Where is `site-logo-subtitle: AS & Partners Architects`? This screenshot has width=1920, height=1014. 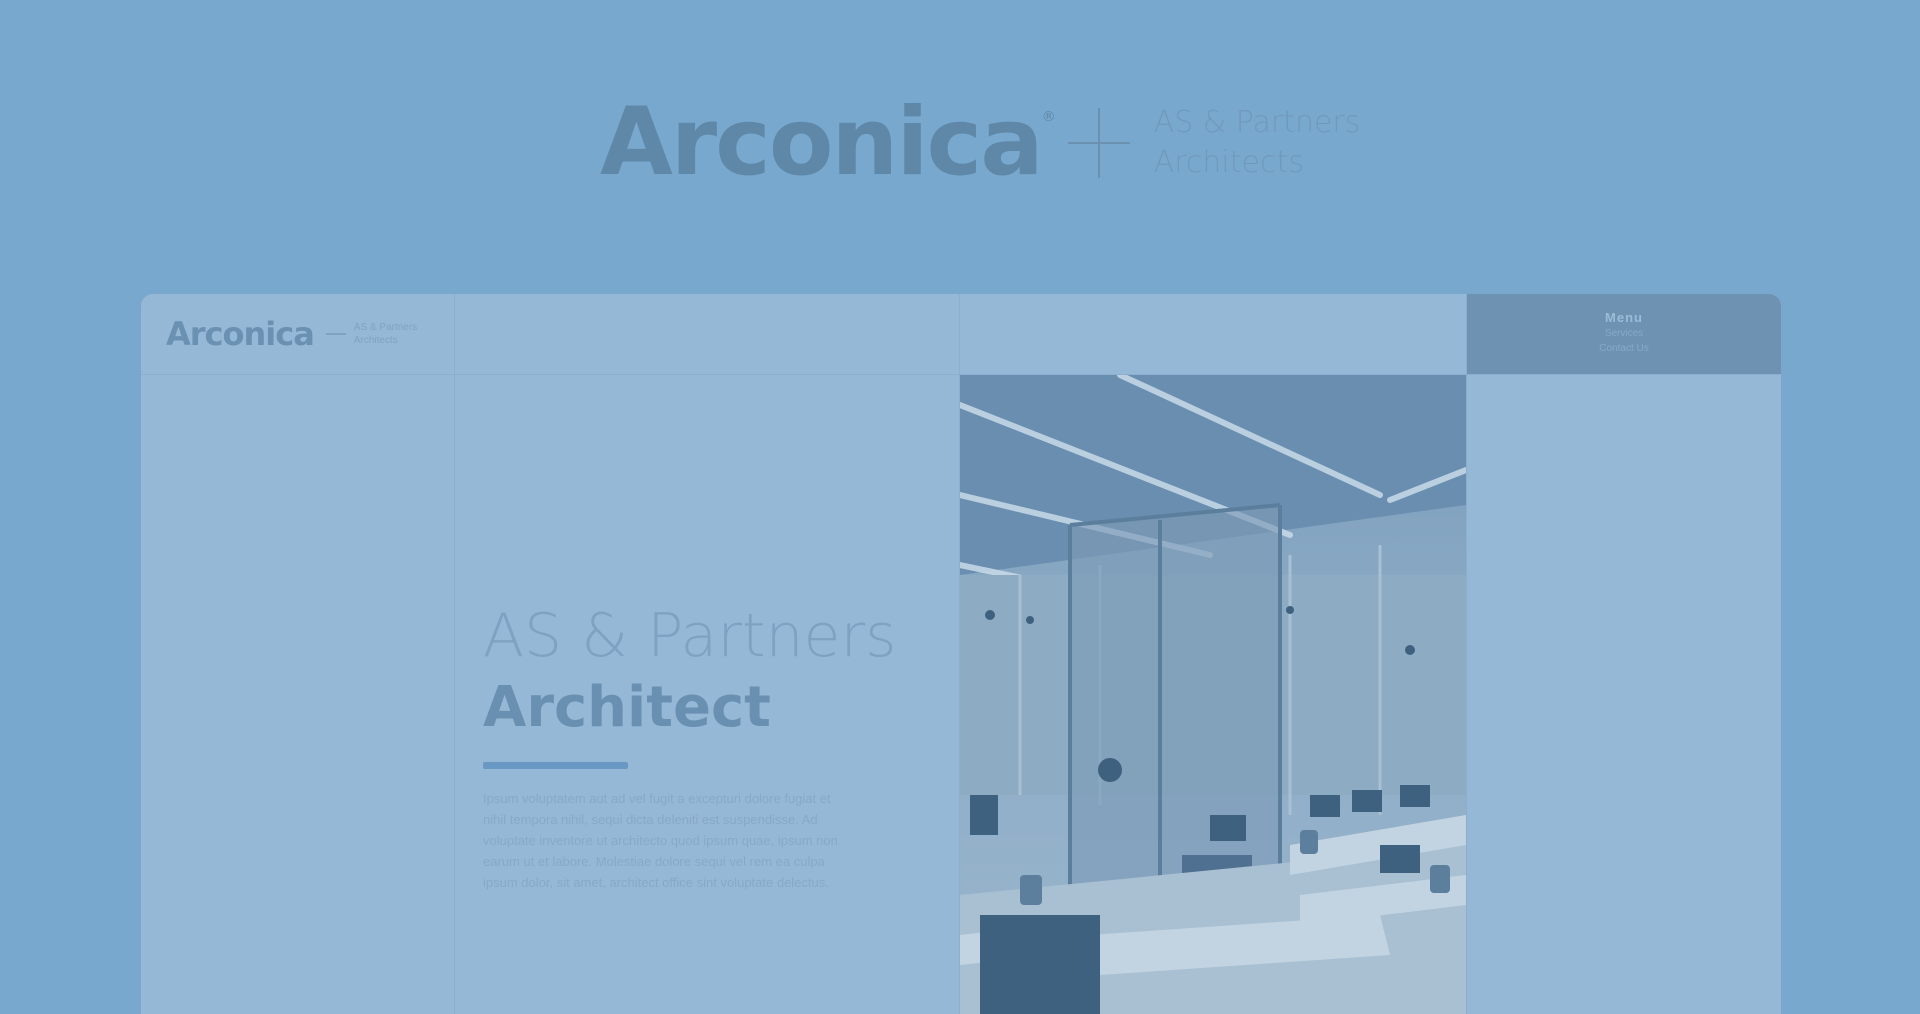
site-logo-subtitle: AS & Partners Architects is located at coordinates (385, 334).